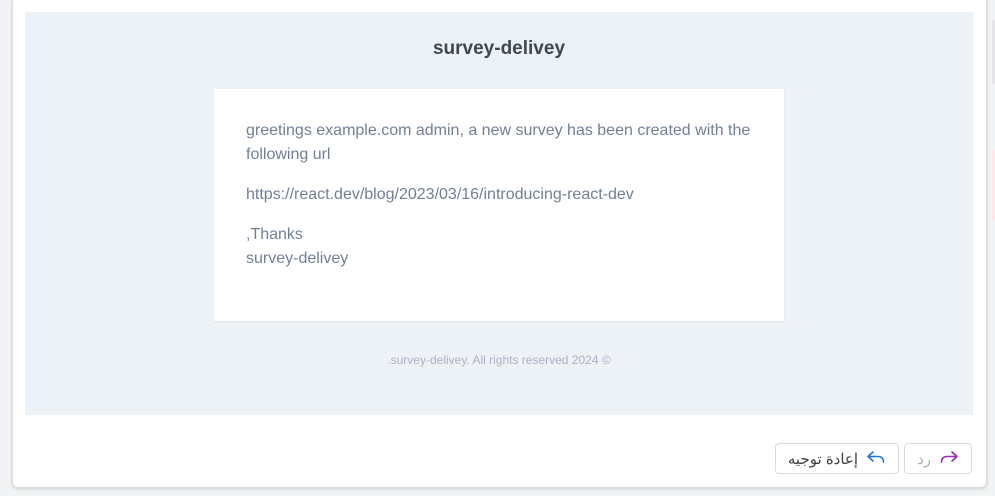 The height and width of the screenshot is (496, 995). Describe the element at coordinates (924, 459) in the screenshot. I see `reply-button-label: رد` at that location.